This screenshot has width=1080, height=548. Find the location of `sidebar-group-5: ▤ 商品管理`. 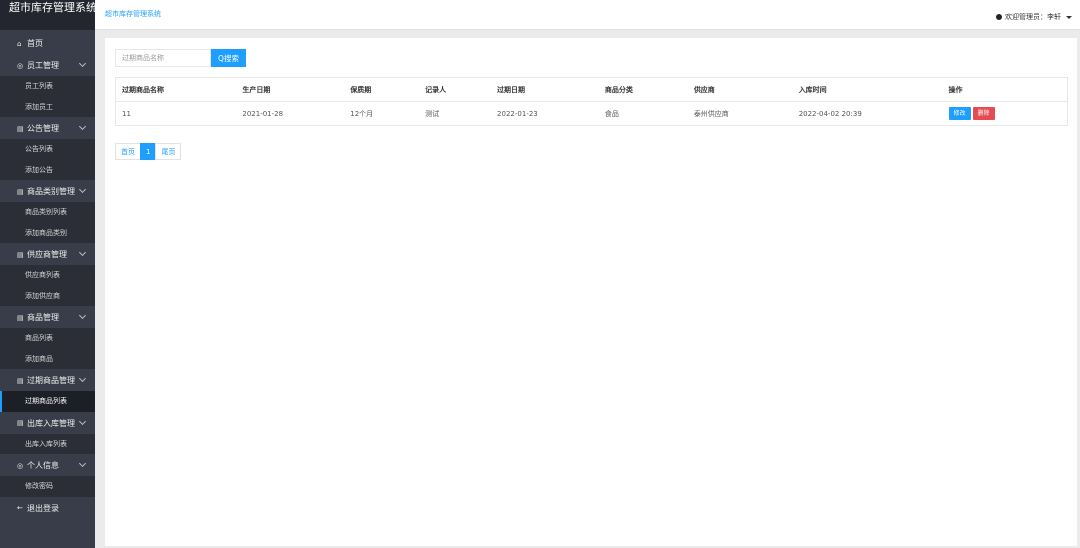

sidebar-group-5: ▤ 商品管理 is located at coordinates (47, 317).